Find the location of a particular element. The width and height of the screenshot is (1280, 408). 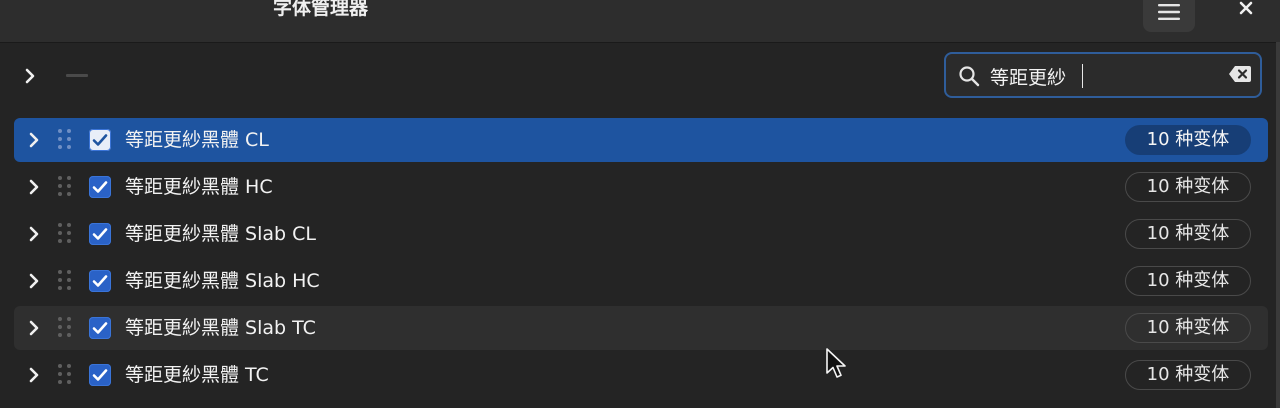

close-button is located at coordinates (1246, 12).